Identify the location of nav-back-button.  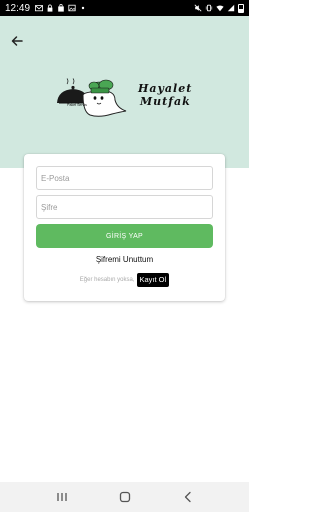
(188, 497).